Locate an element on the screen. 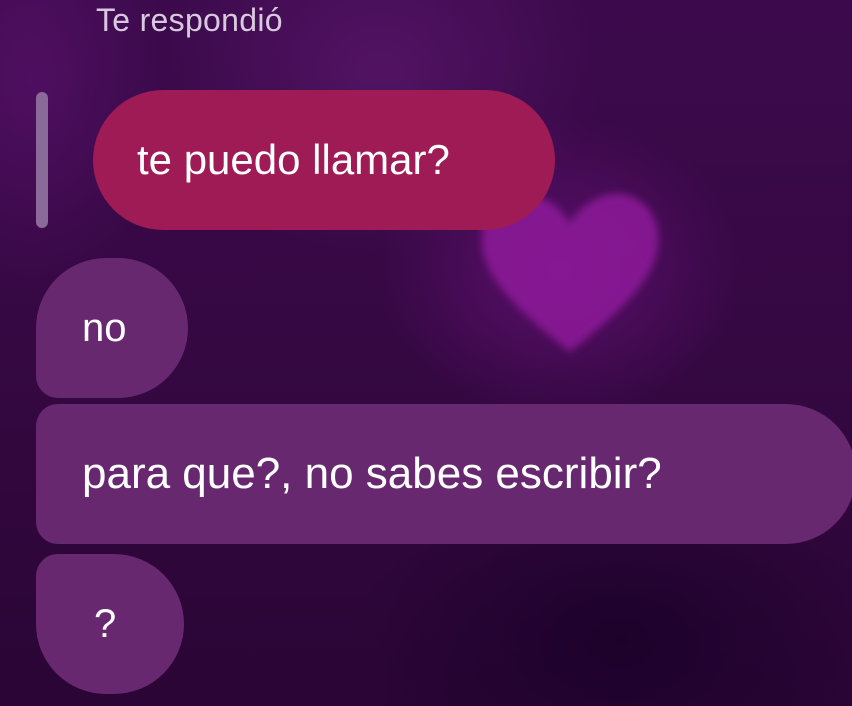  reply-context-label: Te respondió is located at coordinates (189, 20).